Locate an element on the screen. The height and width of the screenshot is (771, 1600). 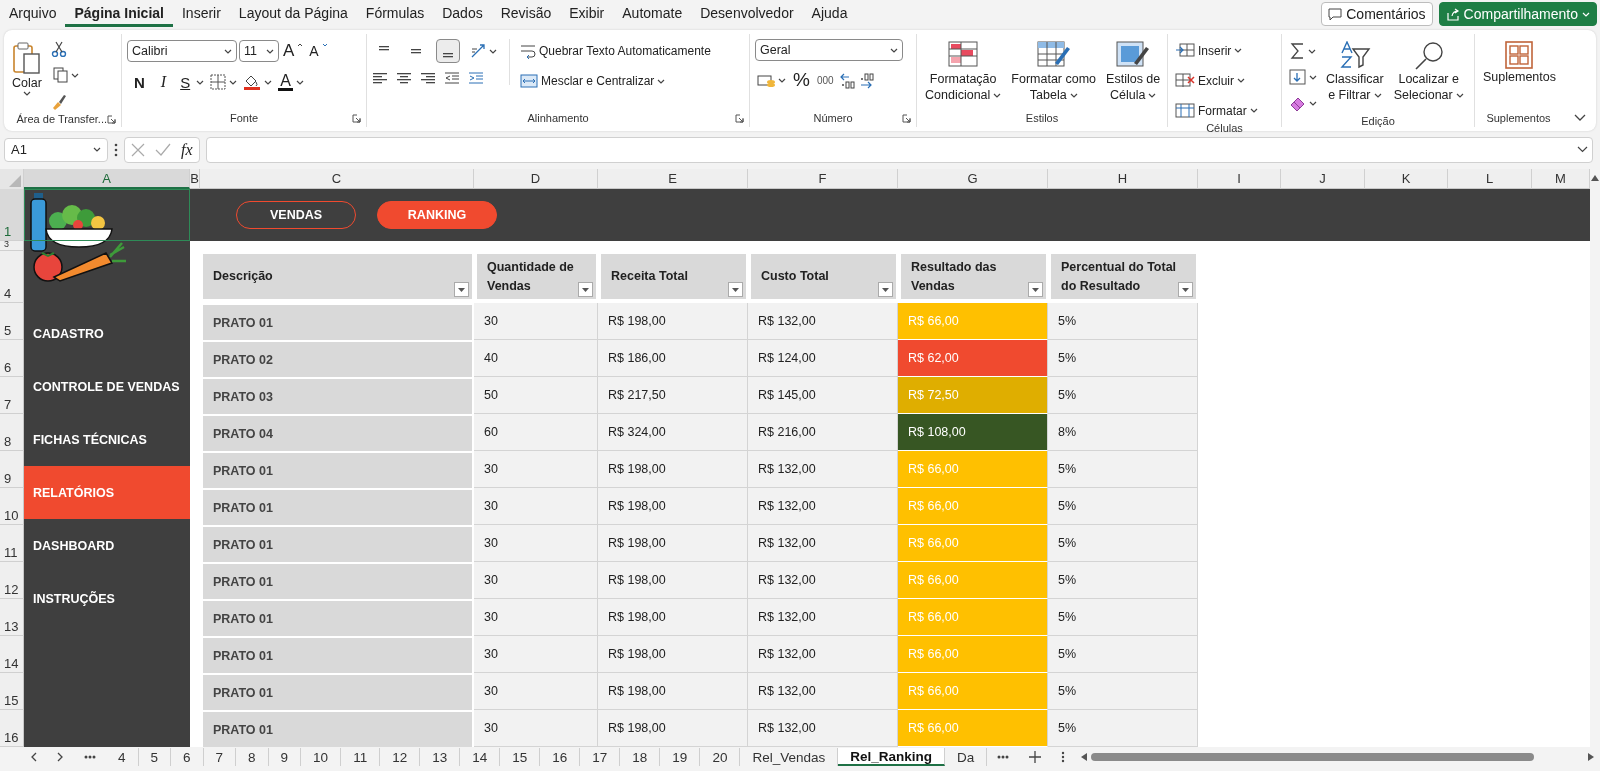
sheet-tab: 18 is located at coordinates (640, 757).